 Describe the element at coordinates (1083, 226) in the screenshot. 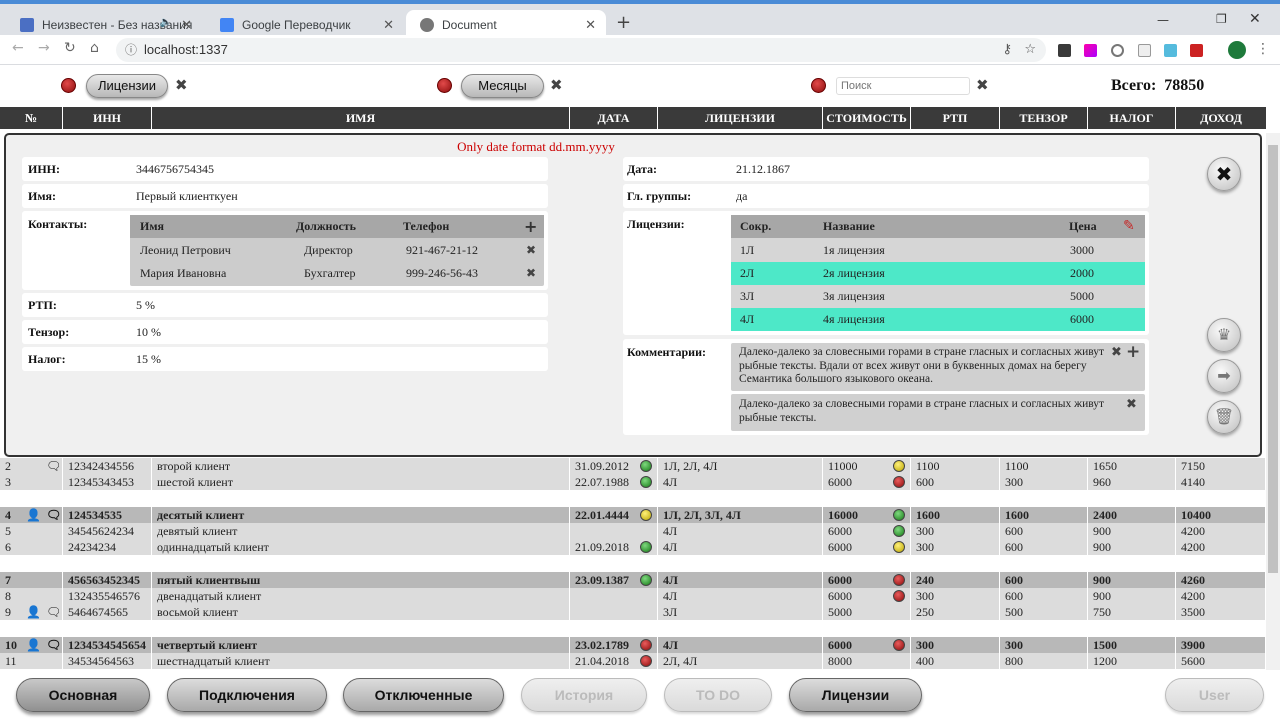

I see `lic-col-price: Цена` at that location.